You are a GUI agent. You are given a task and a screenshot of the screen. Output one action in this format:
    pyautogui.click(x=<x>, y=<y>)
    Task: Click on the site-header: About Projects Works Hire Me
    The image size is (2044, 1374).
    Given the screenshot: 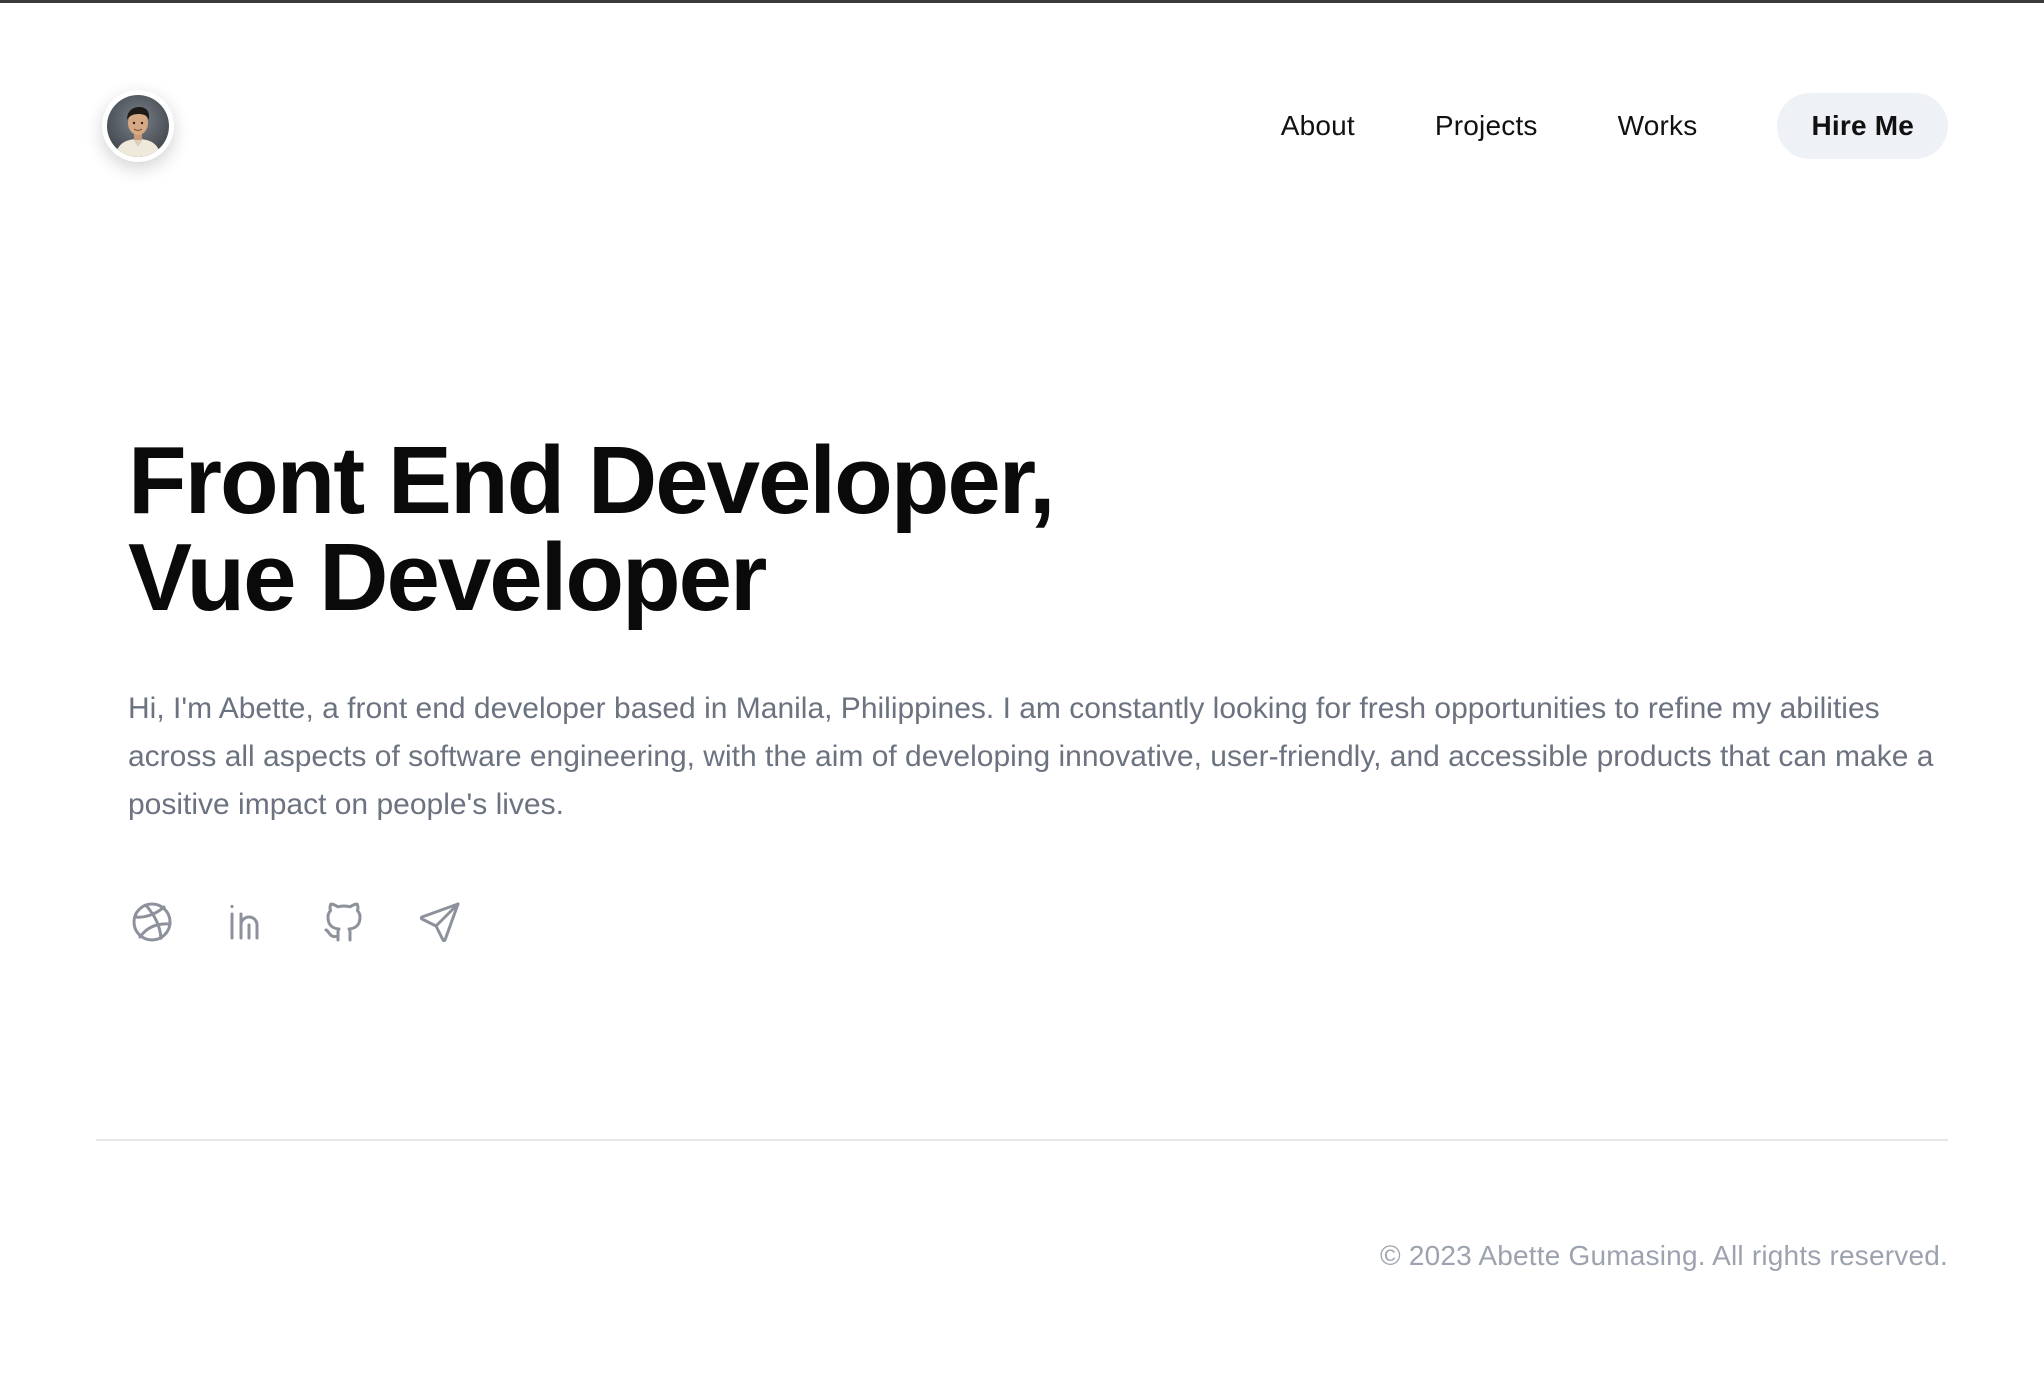 What is the action you would take?
    pyautogui.click(x=1022, y=126)
    